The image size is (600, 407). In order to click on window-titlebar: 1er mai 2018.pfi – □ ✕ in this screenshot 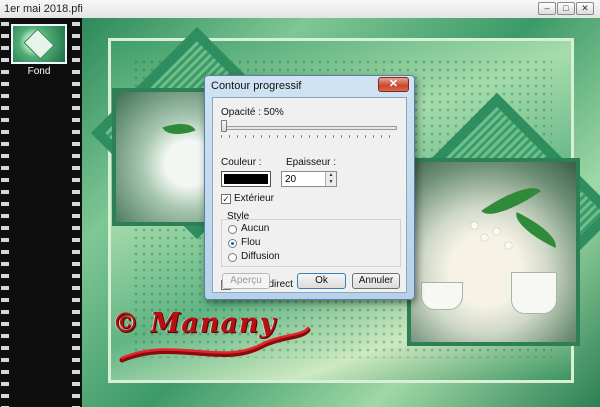, I will do `click(300, 9)`.